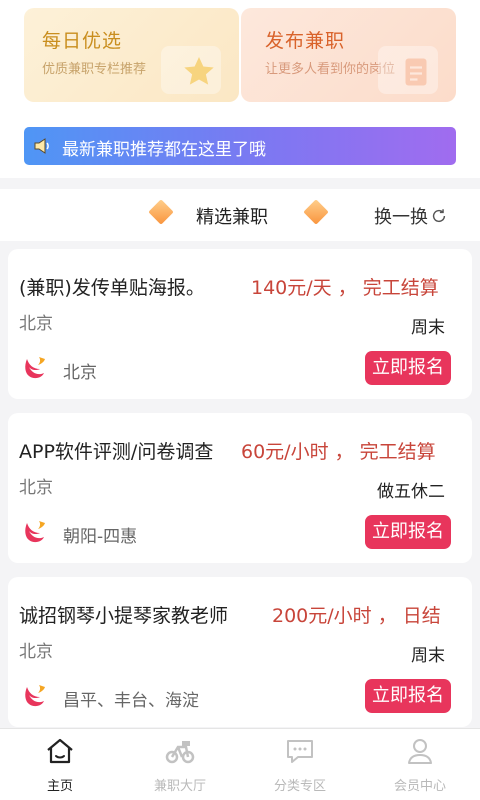  Describe the element at coordinates (416, 72) in the screenshot. I see `document-icon` at that location.